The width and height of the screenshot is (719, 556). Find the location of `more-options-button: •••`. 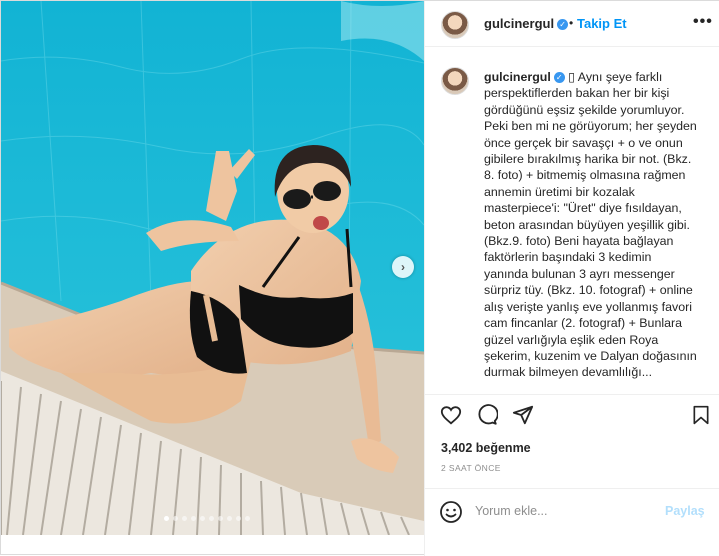

more-options-button: ••• is located at coordinates (703, 22).